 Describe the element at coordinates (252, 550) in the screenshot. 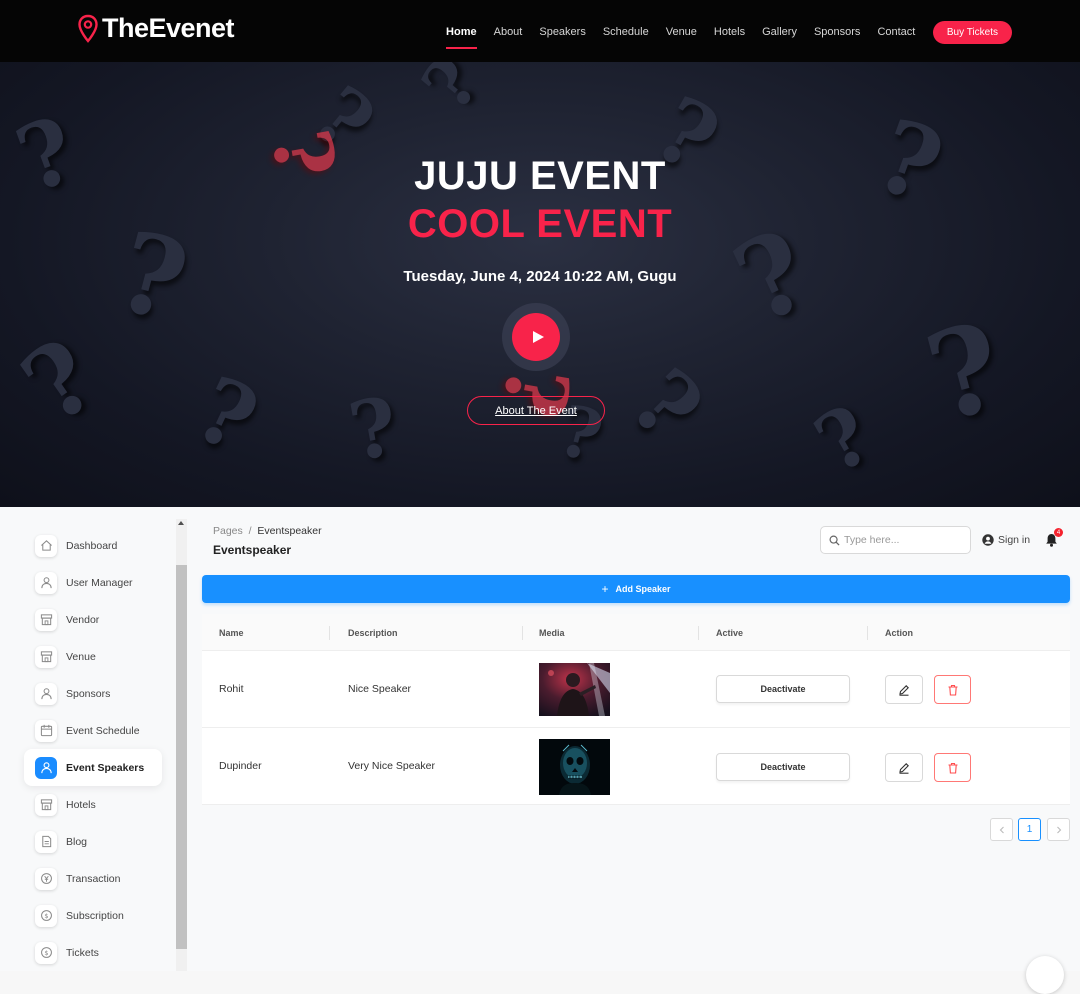

I see `page-title: Eventspeaker` at that location.